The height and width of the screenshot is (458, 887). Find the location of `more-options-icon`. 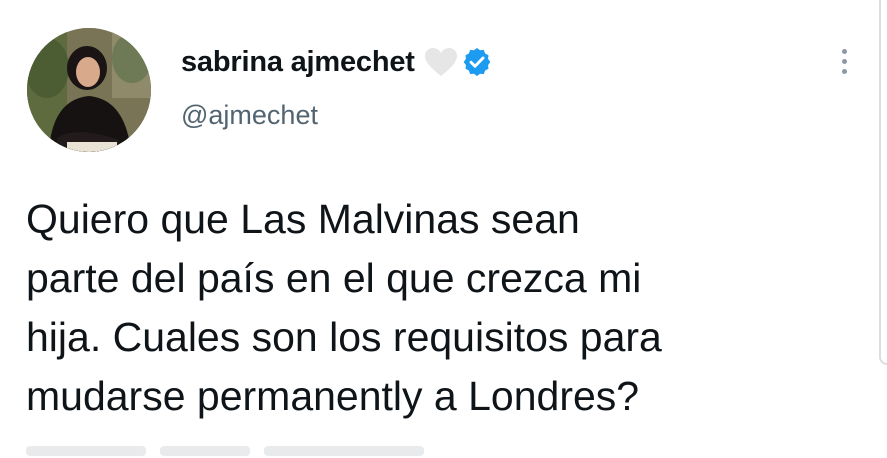

more-options-icon is located at coordinates (844, 61).